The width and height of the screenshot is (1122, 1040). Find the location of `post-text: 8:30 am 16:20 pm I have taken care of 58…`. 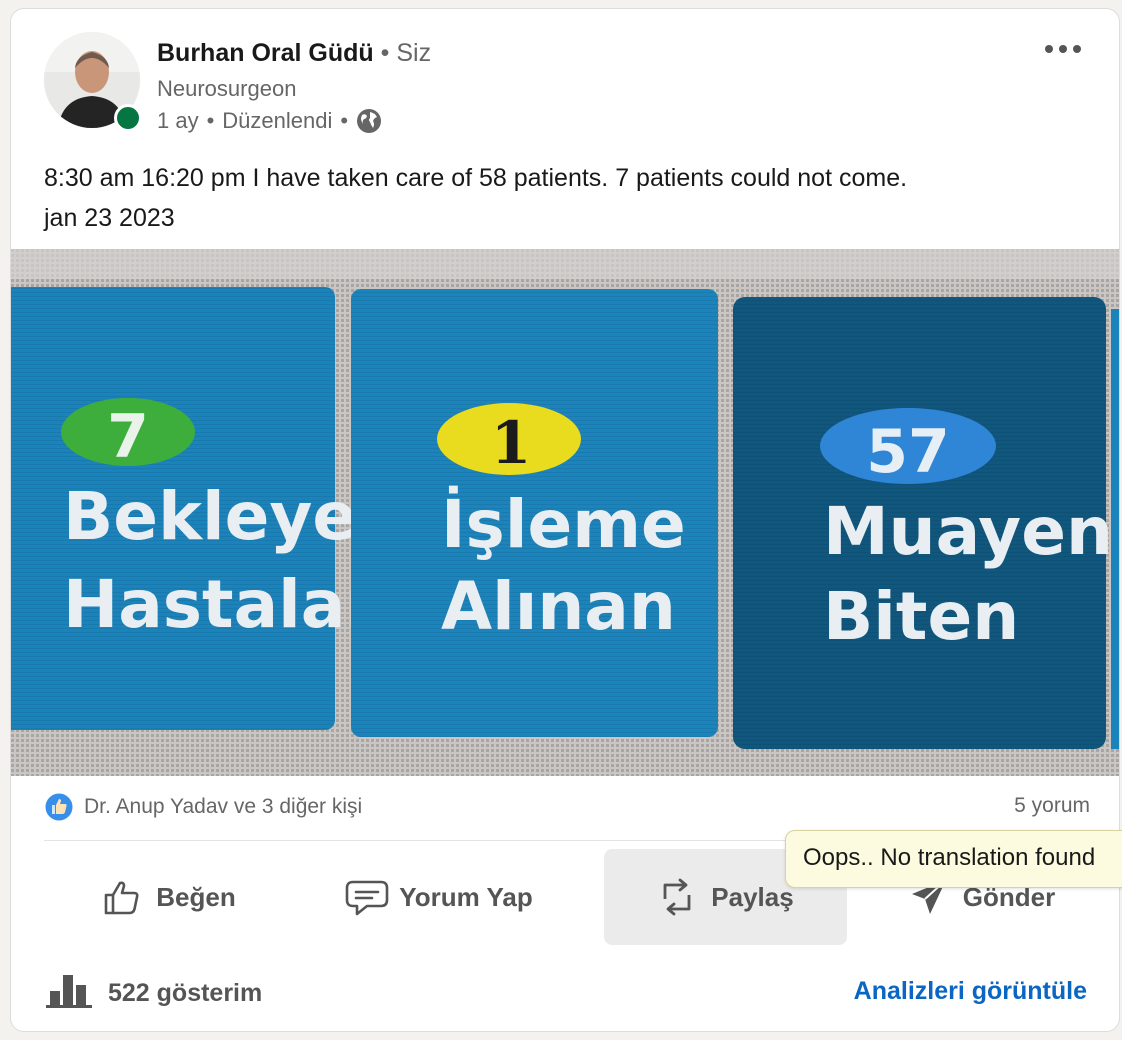

post-text: 8:30 am 16:20 pm I have taken care of 58… is located at coordinates (569, 198).